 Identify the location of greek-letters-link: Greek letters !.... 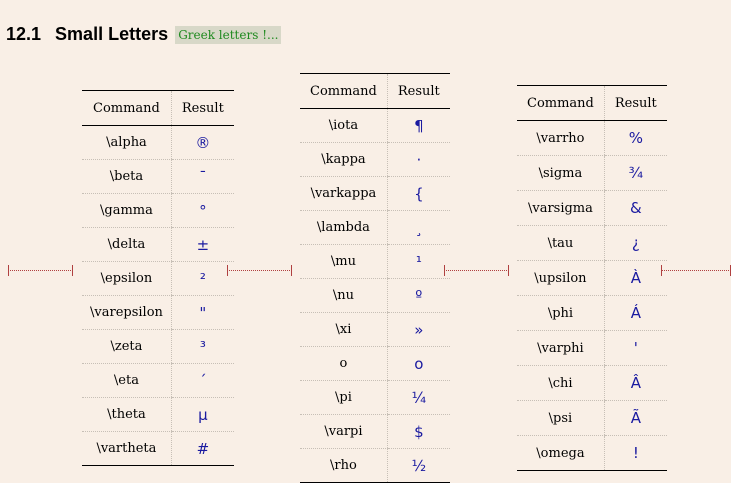
(228, 35).